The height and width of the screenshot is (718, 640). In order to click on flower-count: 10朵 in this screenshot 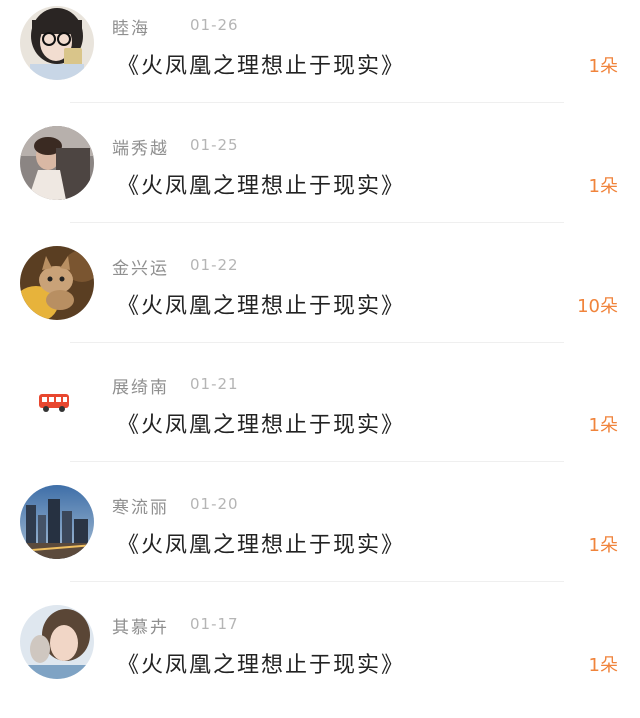, I will do `click(597, 306)`.